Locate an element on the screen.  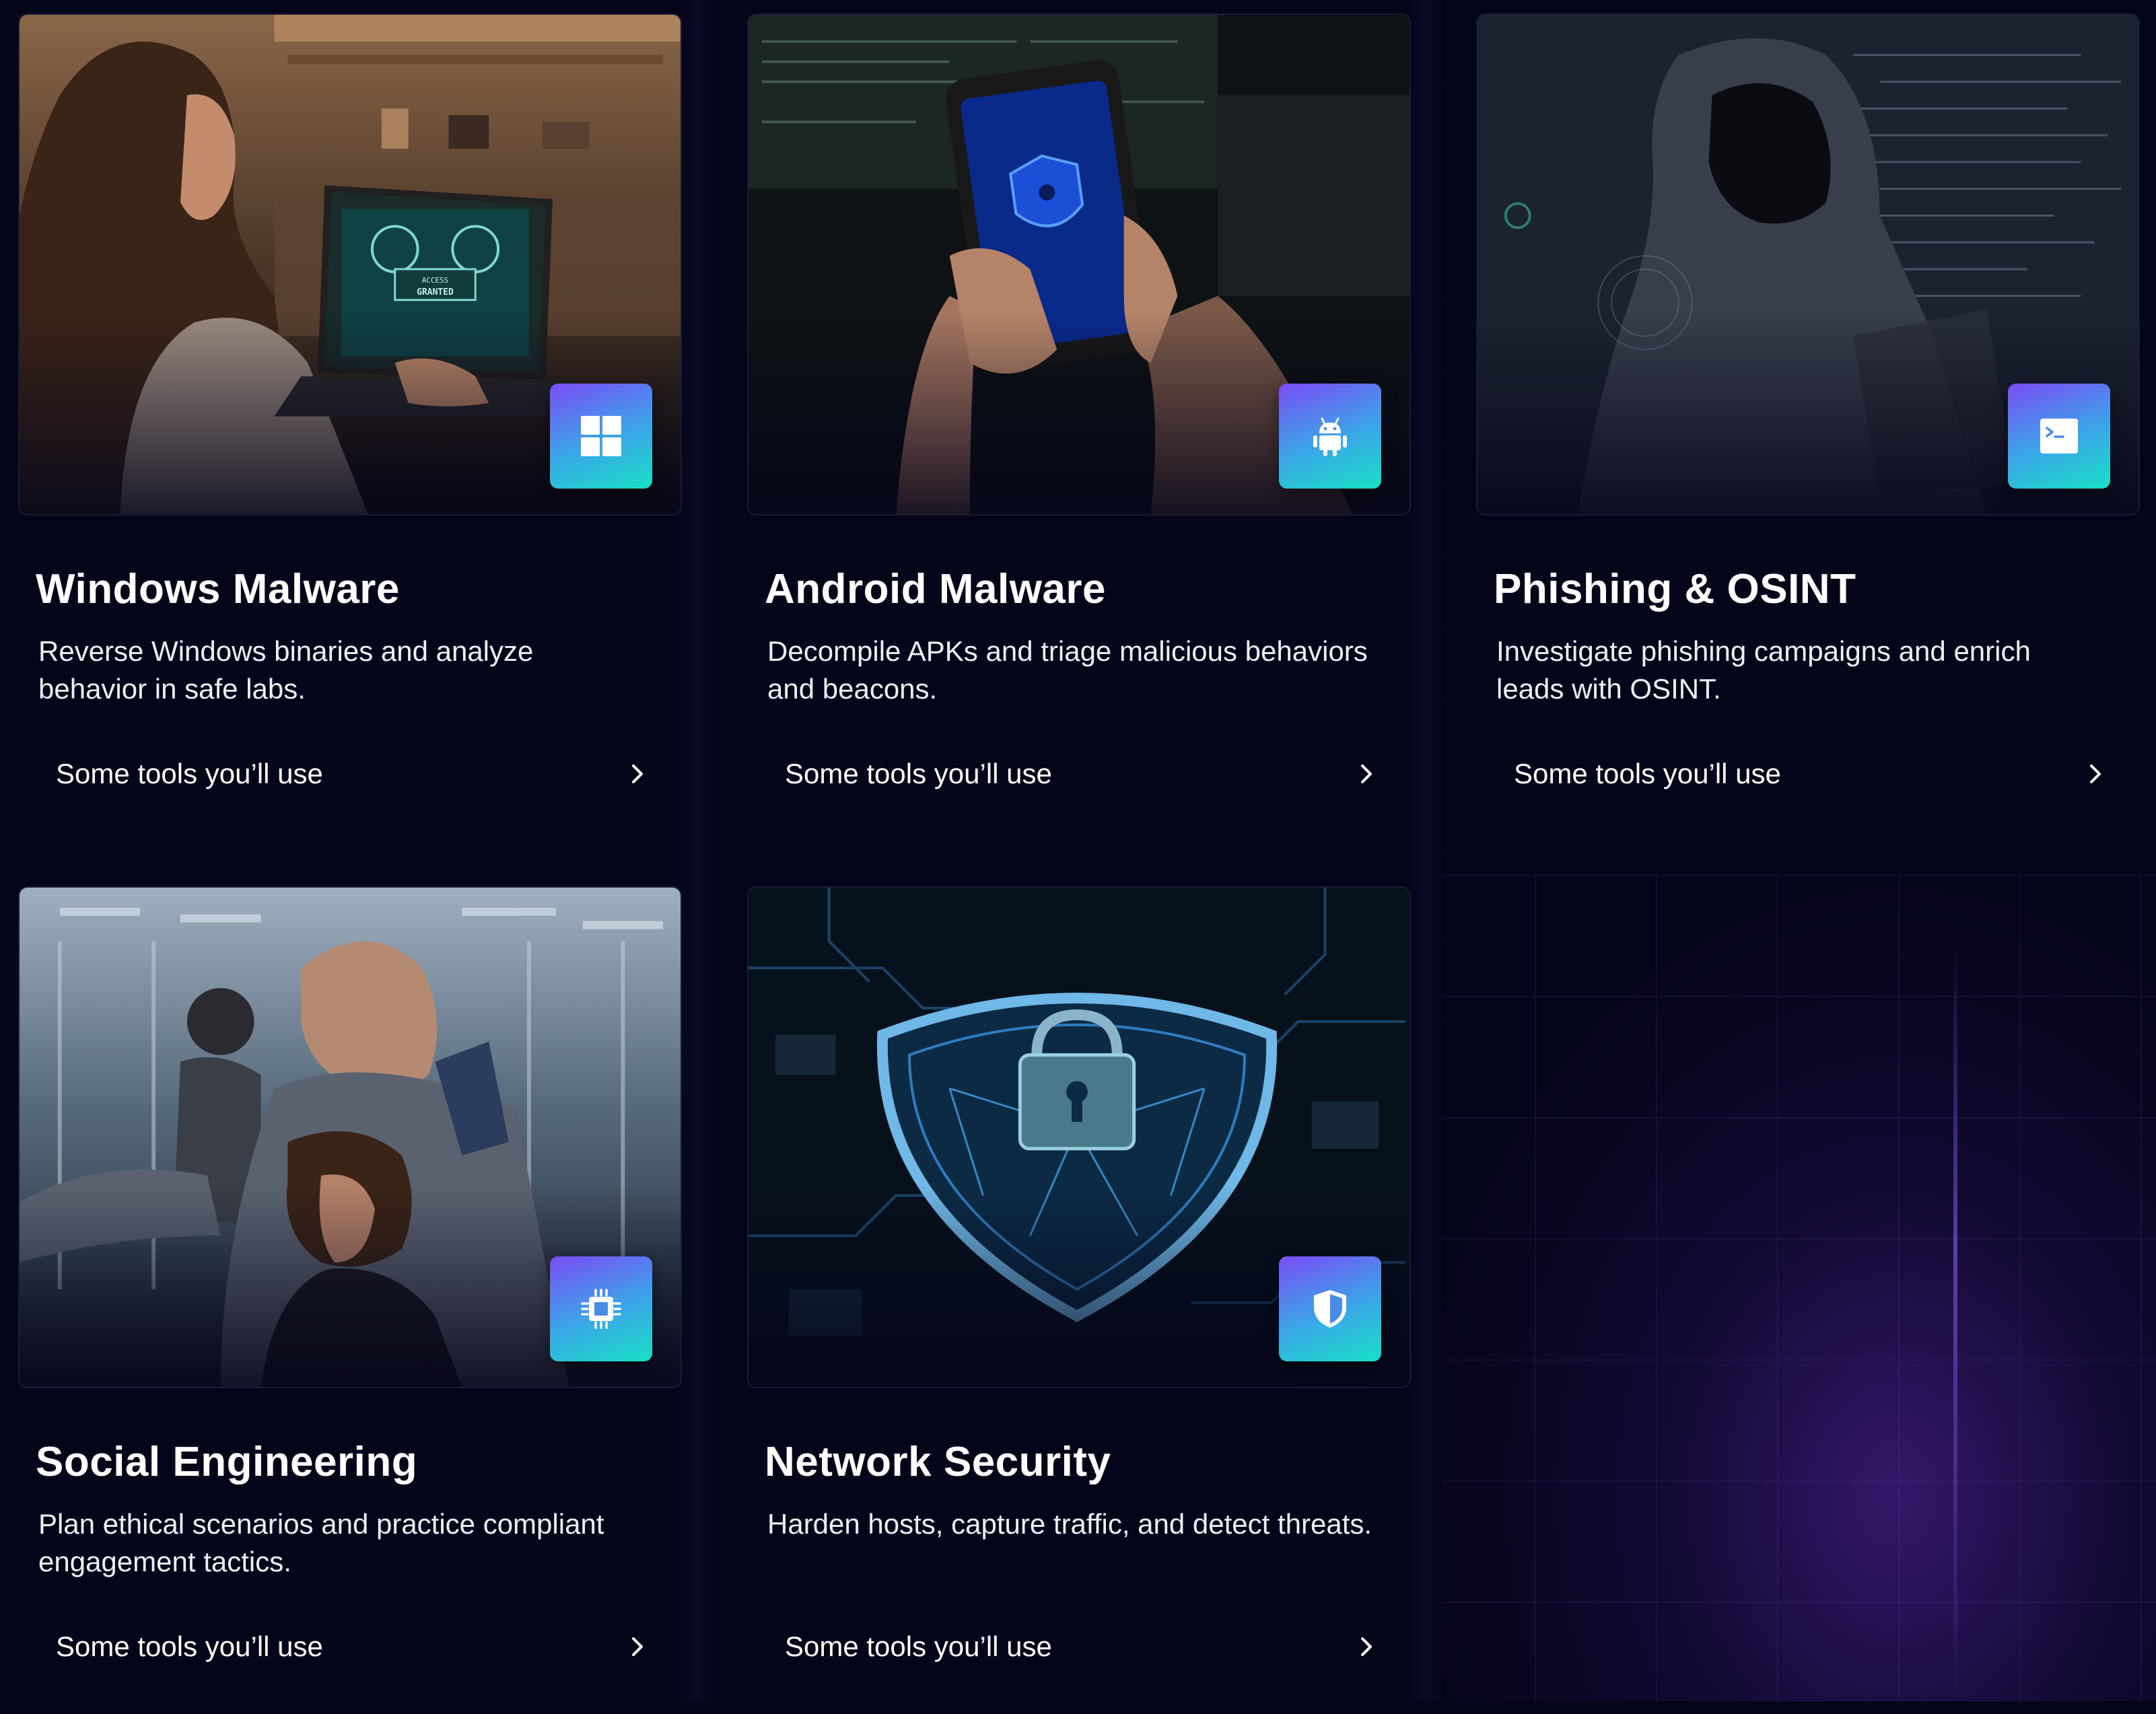
photo-text-access: ACCESS is located at coordinates (435, 280).